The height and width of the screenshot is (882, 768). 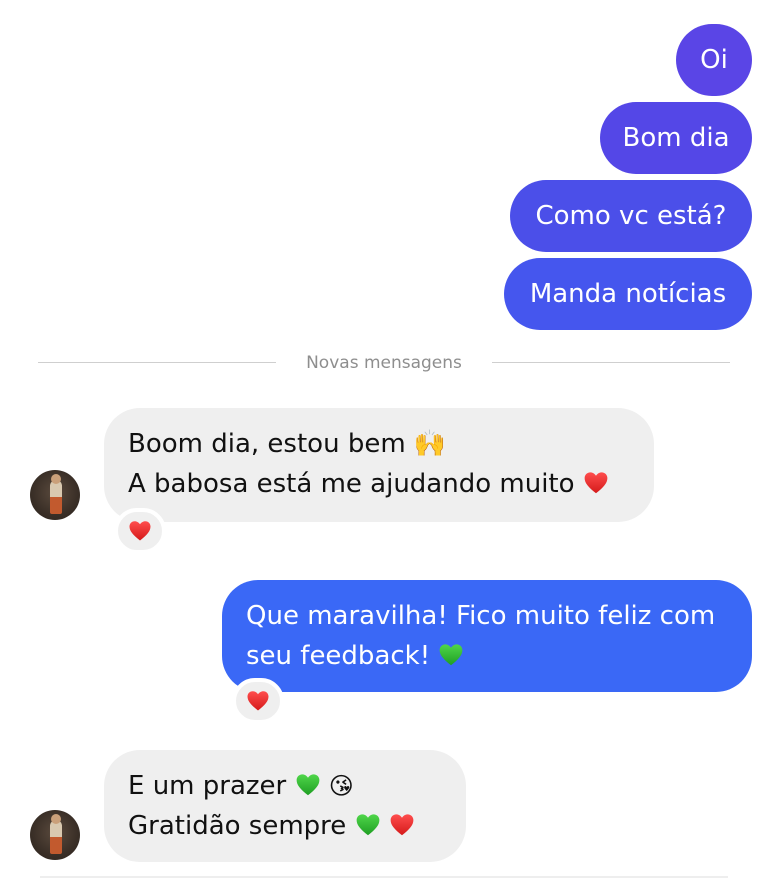 What do you see at coordinates (384, 363) in the screenshot?
I see `new-messages-divider: Novas mensagens` at bounding box center [384, 363].